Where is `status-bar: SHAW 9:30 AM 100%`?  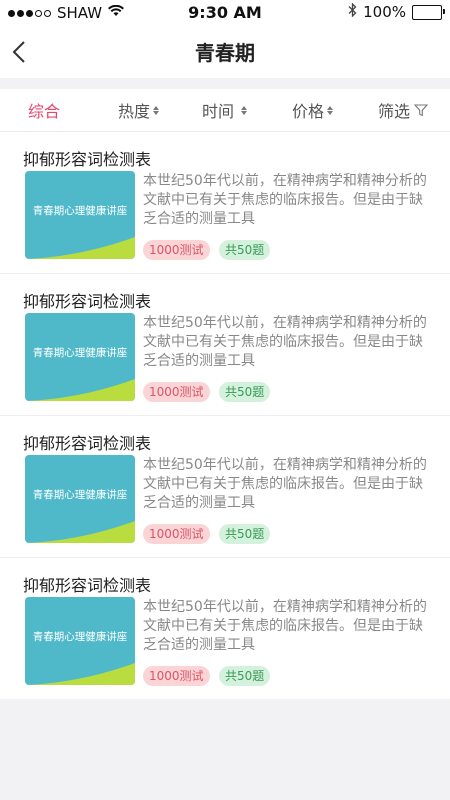
status-bar: SHAW 9:30 AM 100% is located at coordinates (225, 13).